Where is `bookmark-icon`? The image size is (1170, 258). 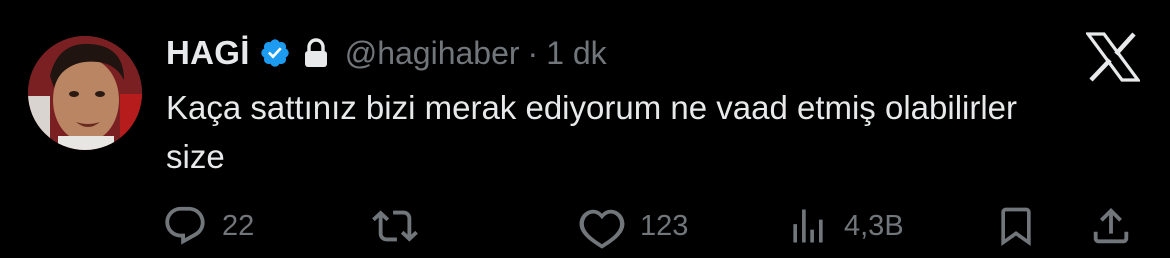
bookmark-icon is located at coordinates (1016, 227).